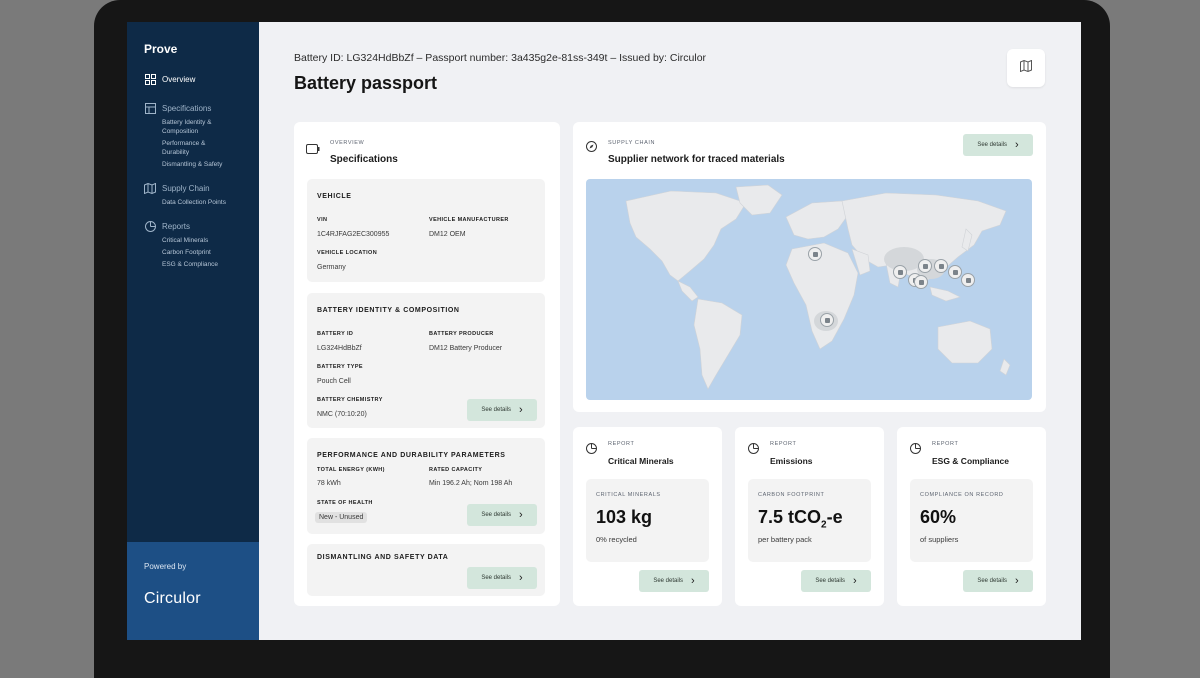 The width and height of the screenshot is (1200, 678). I want to click on esg-see-details-button: See details ›, so click(998, 581).